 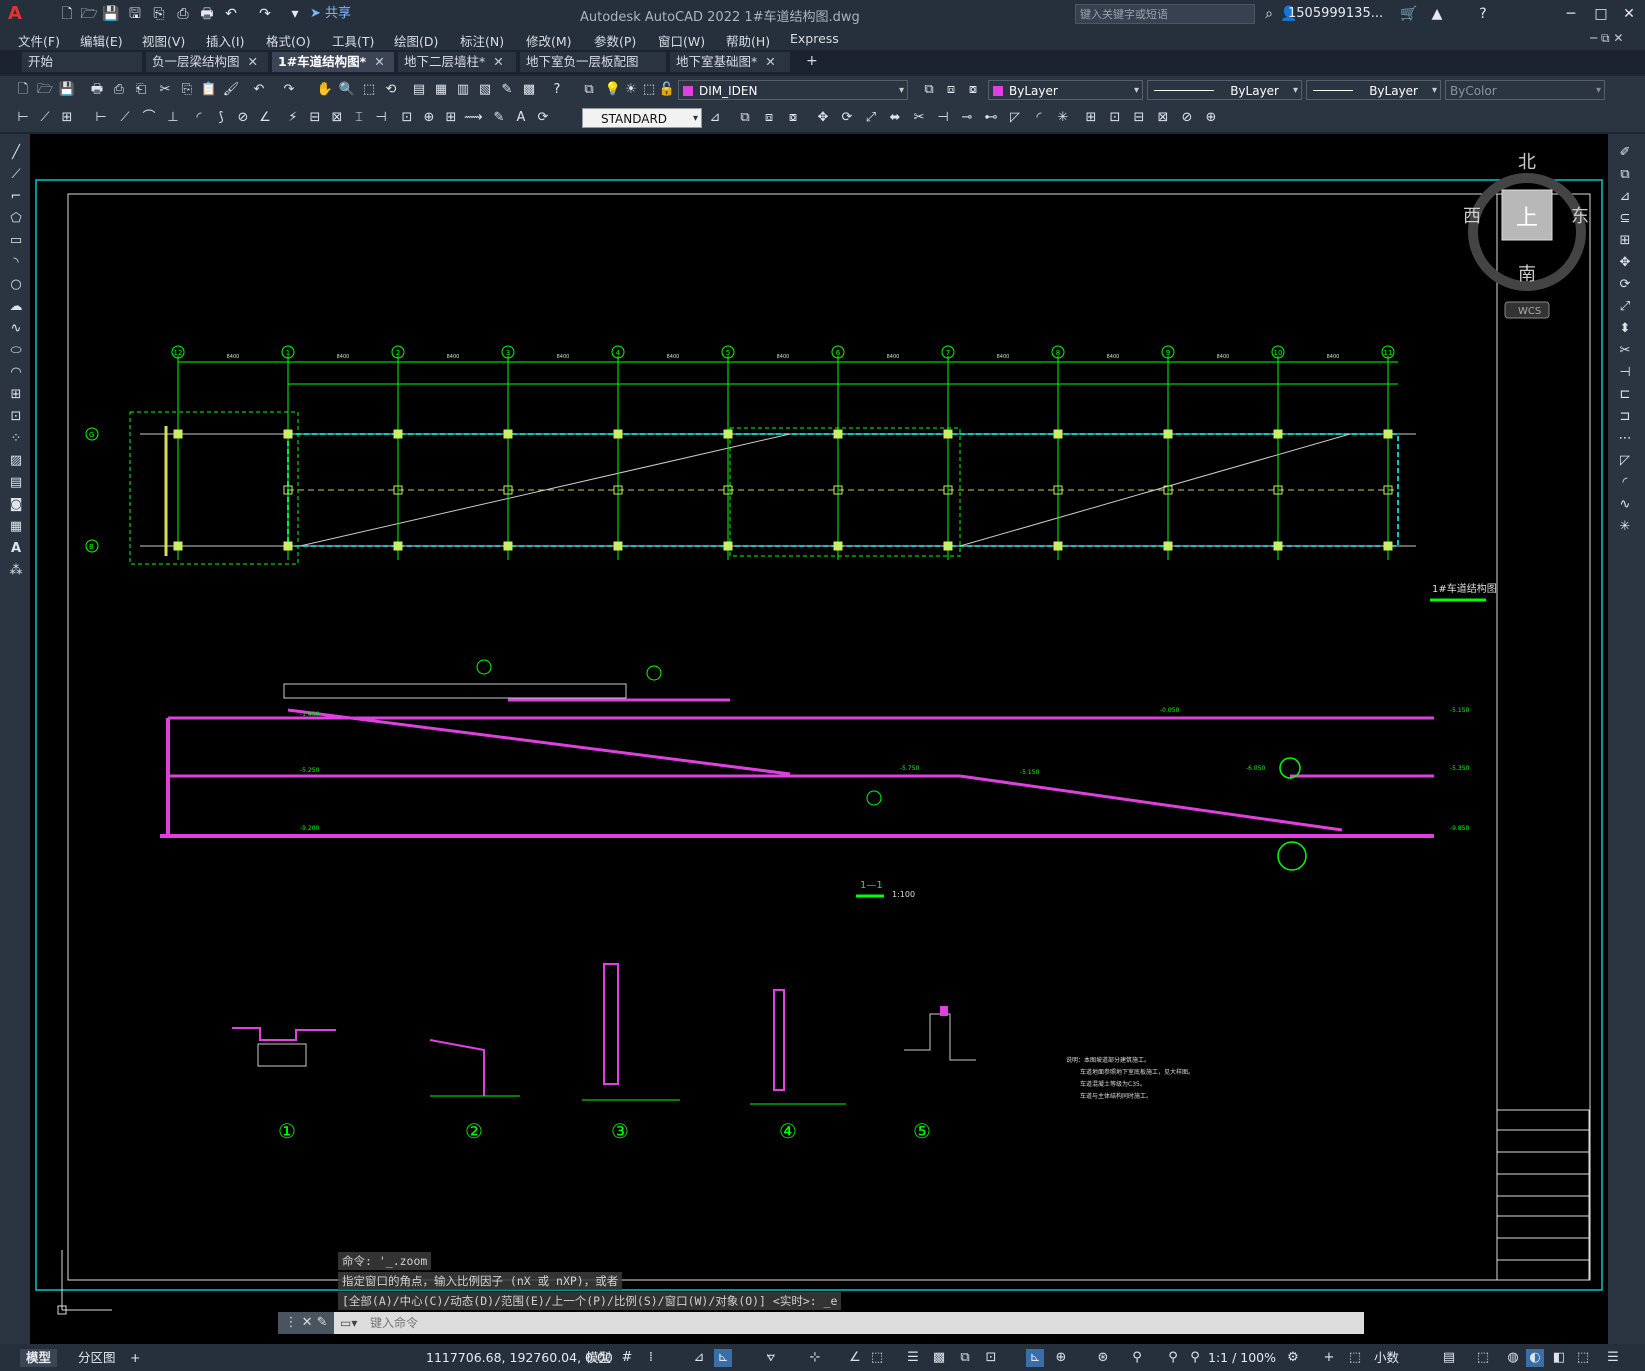 I want to click on radius-icon: ◜, so click(x=199, y=118).